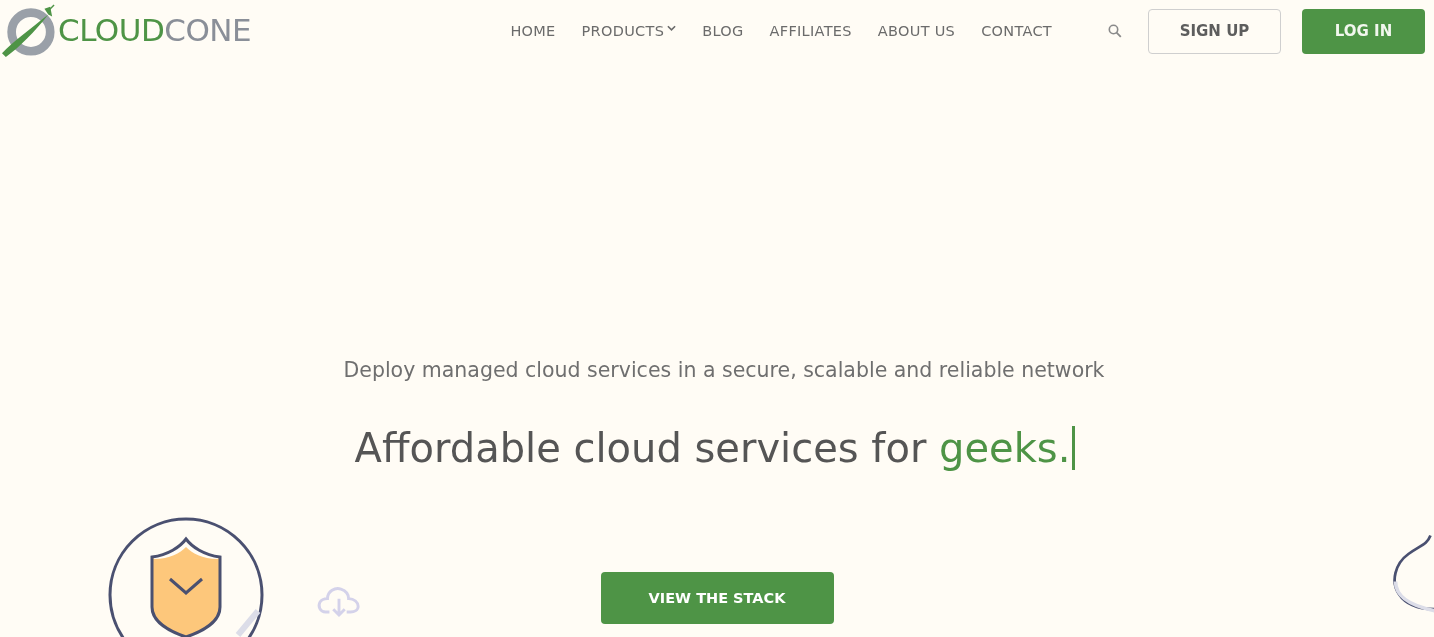 The height and width of the screenshot is (637, 1434). I want to click on nav-link: AFFILIATES, so click(810, 31).